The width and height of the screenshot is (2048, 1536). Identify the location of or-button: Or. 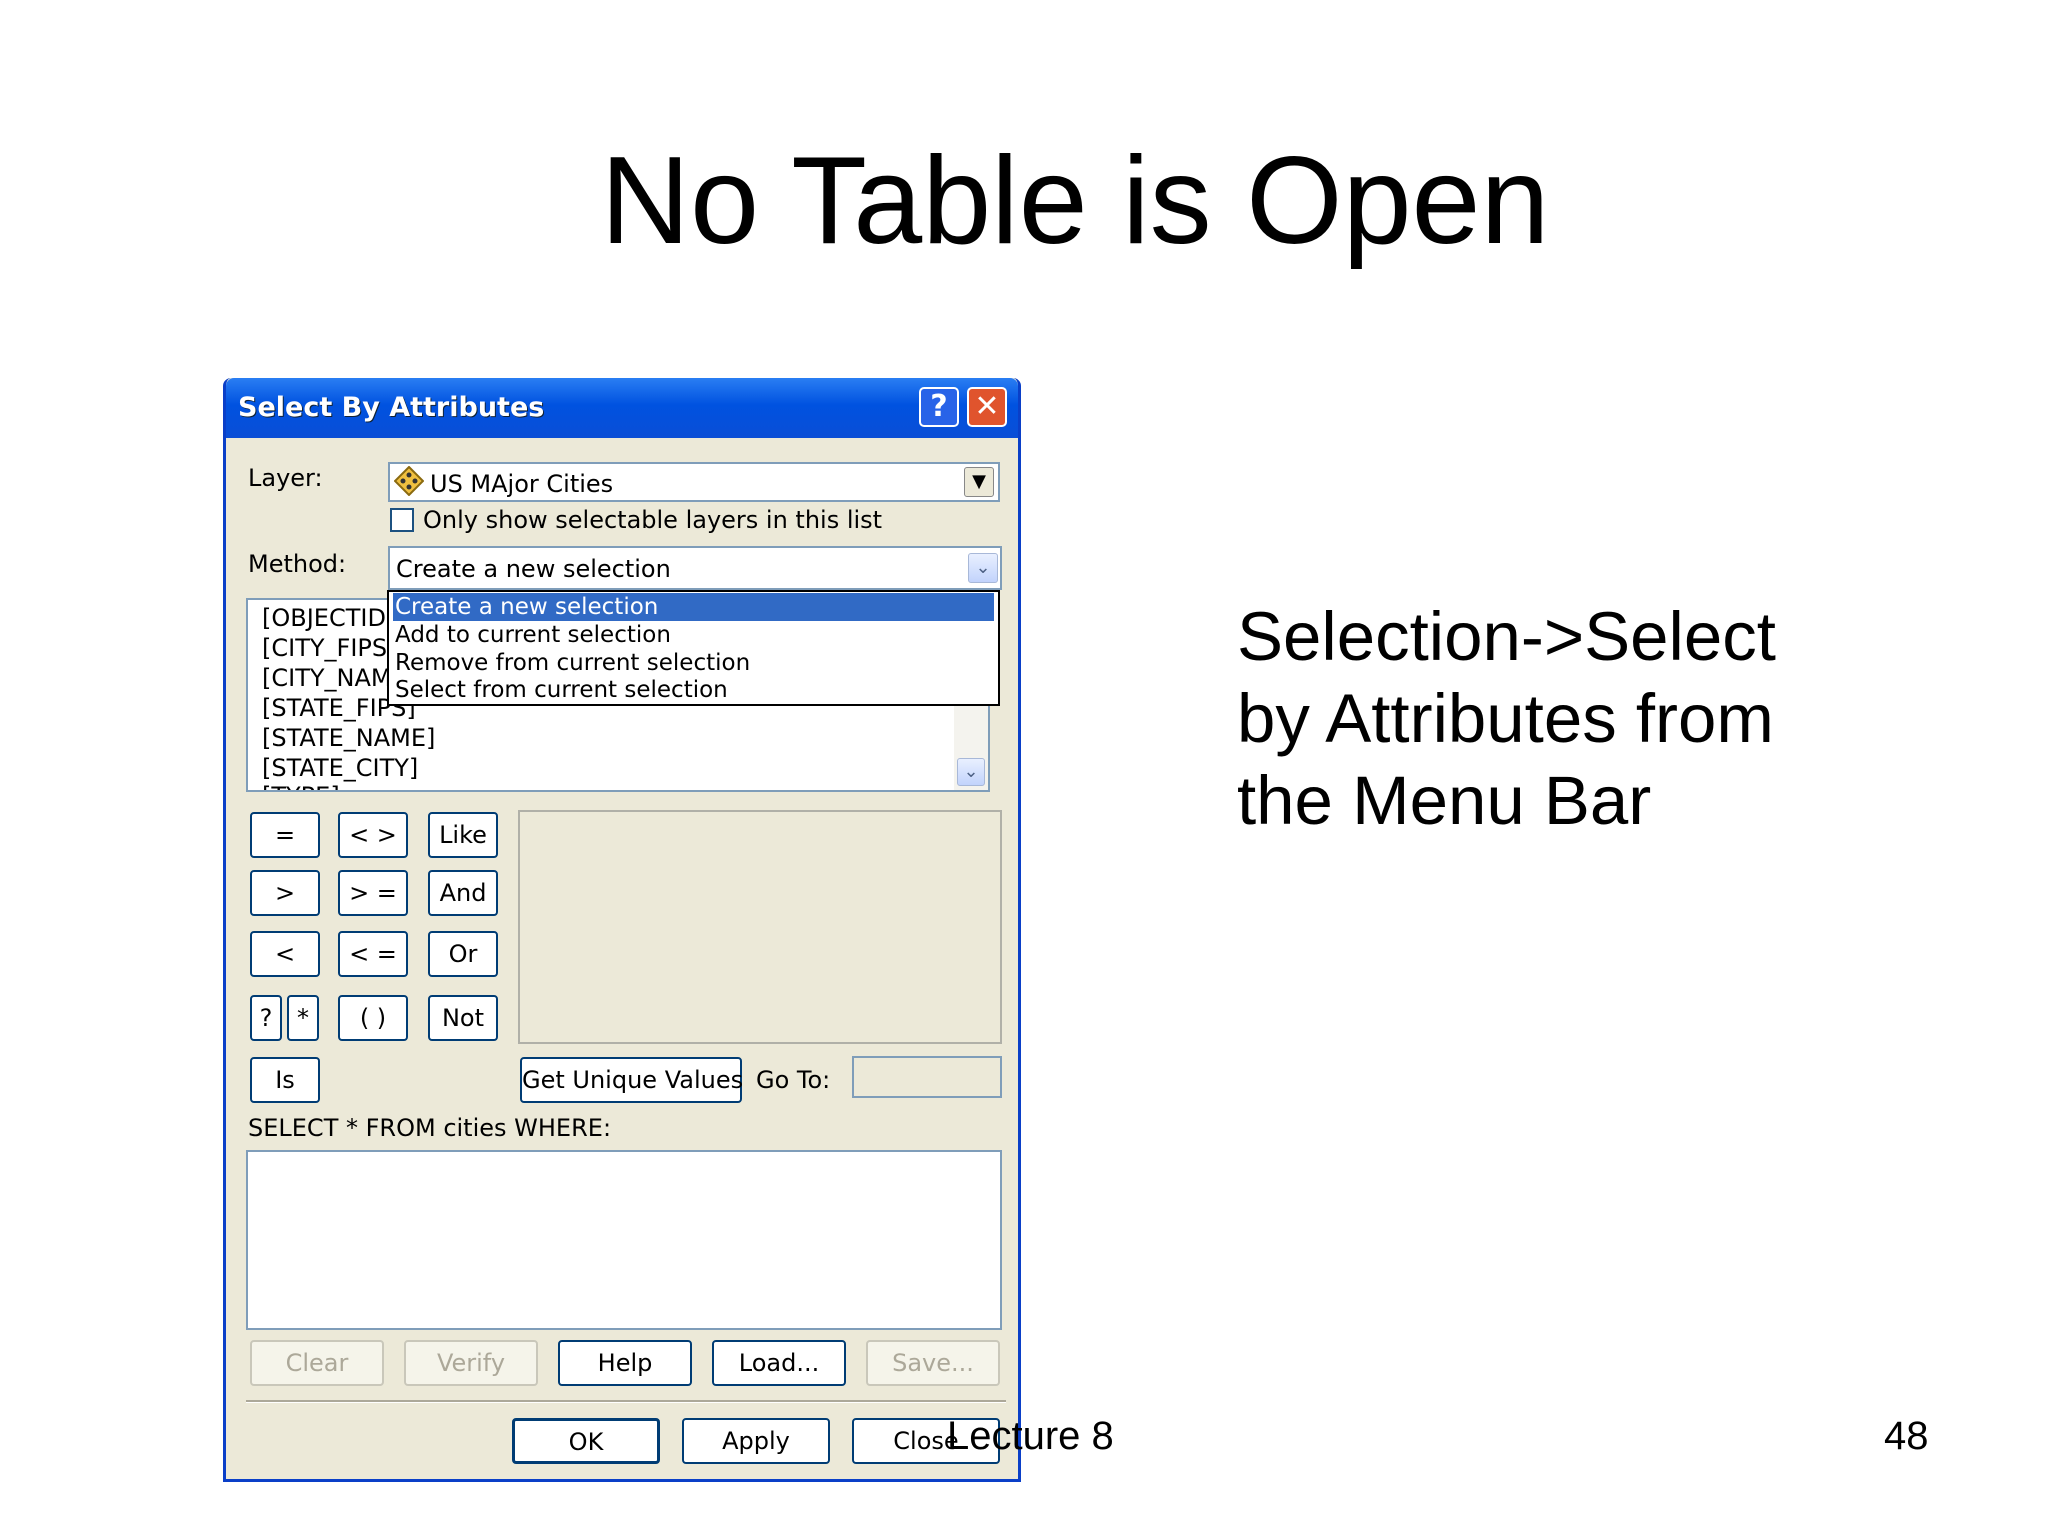
(463, 954).